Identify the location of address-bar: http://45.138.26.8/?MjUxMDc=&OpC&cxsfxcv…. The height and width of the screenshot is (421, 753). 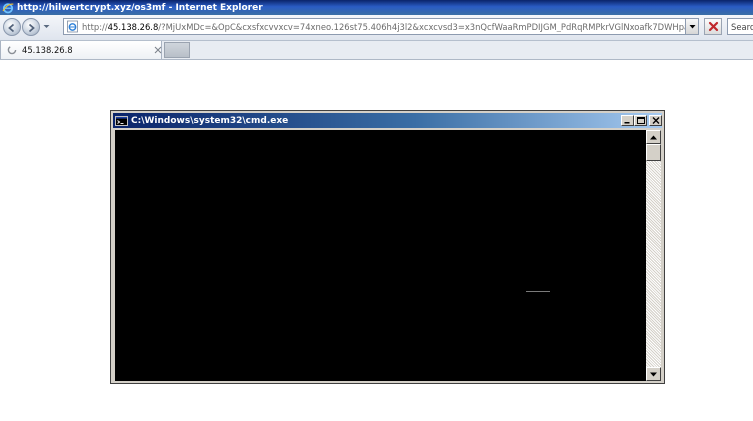
(374, 26).